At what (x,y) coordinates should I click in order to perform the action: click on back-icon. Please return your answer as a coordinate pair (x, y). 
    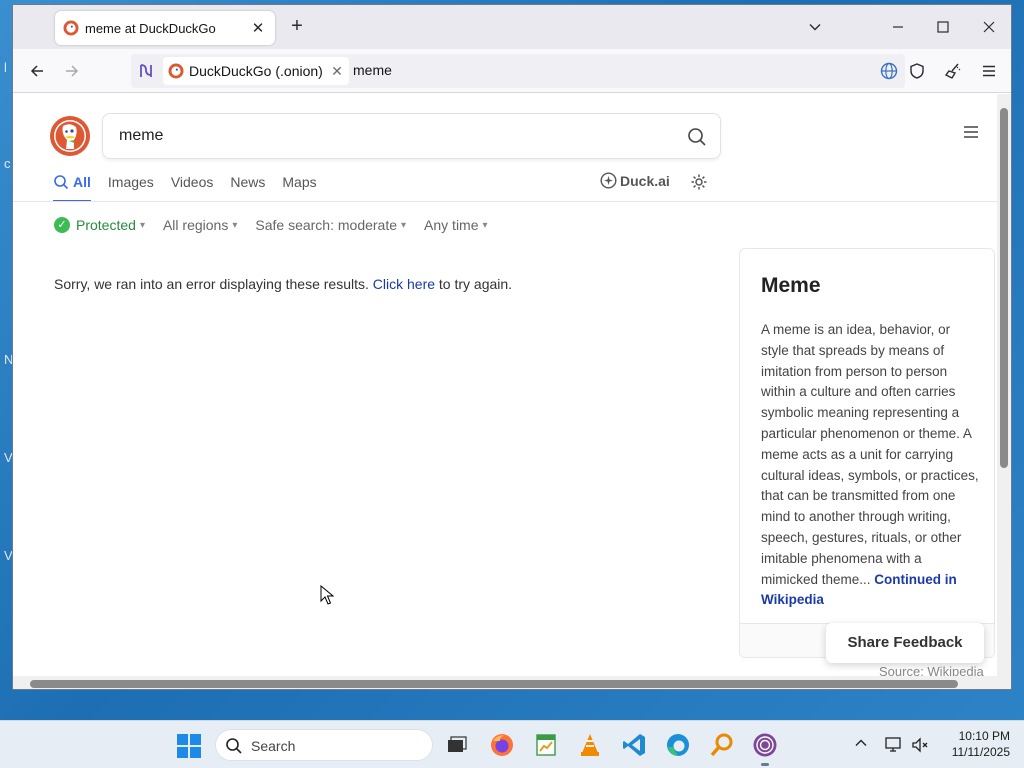
    Looking at the image, I should click on (37, 71).